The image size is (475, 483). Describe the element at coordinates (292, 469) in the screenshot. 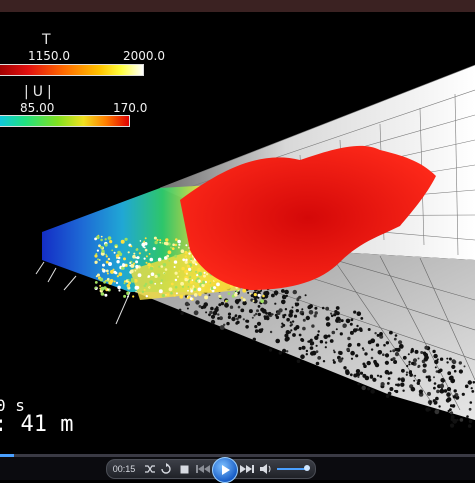

I see `volume-slider` at that location.